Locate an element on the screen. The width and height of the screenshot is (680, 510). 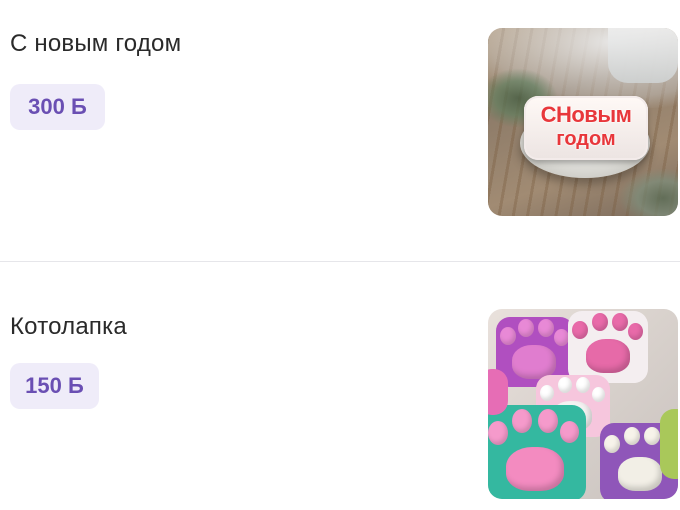
soap-photo: СНовым годом is located at coordinates (583, 122).